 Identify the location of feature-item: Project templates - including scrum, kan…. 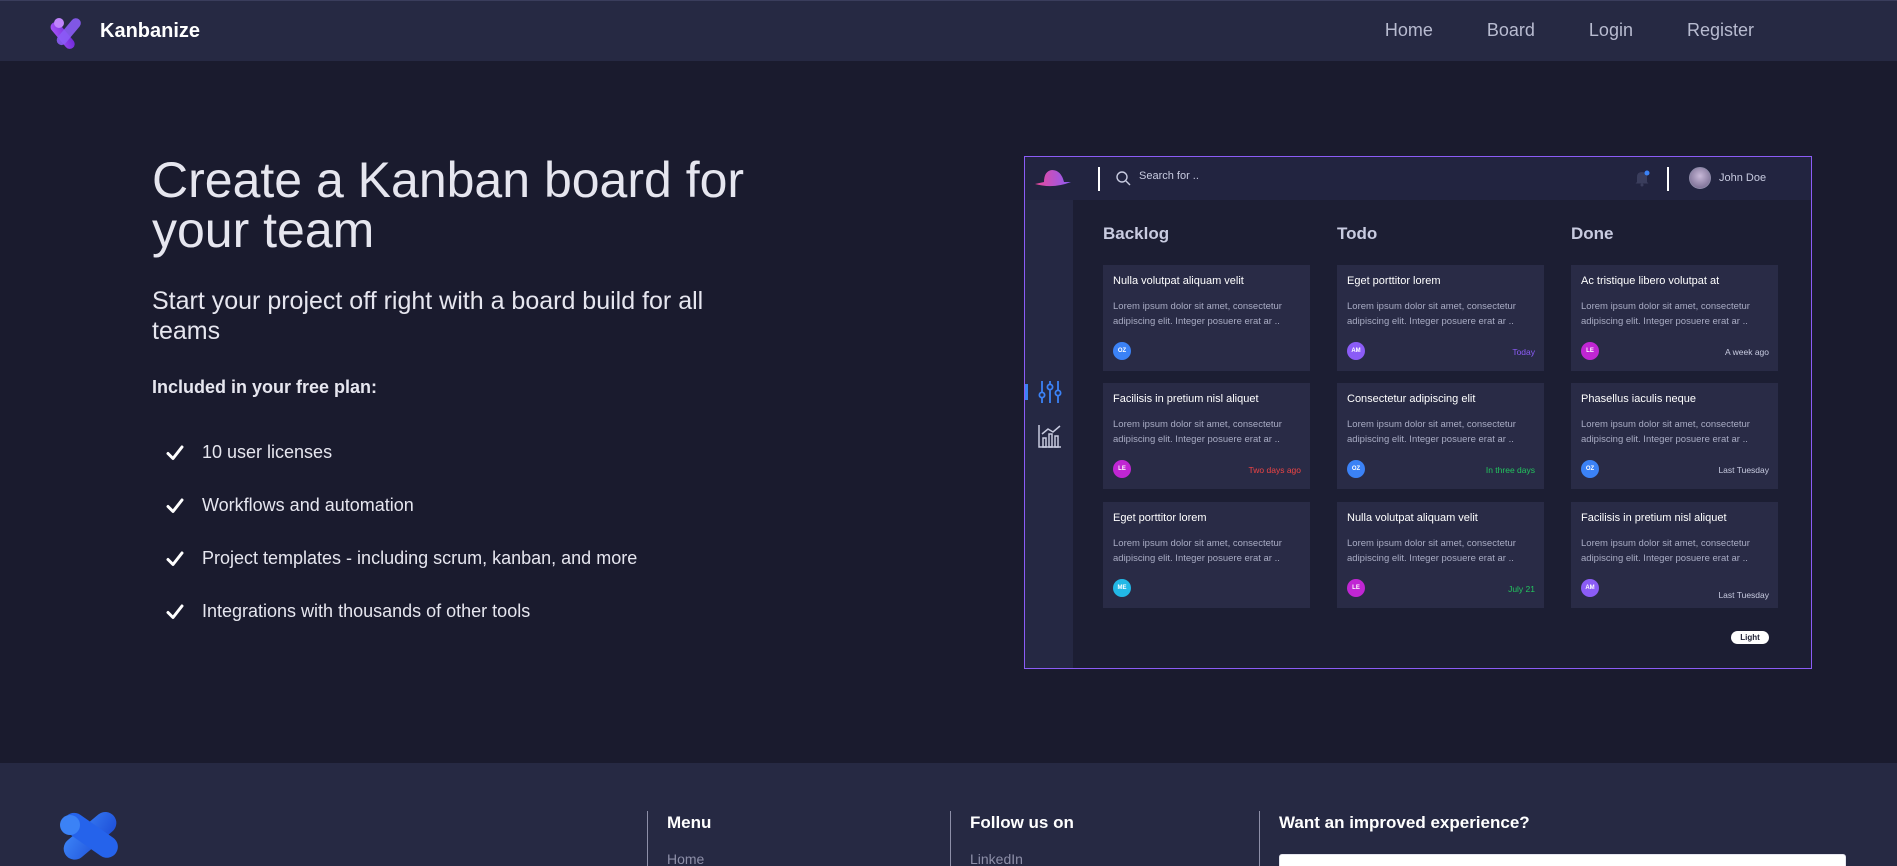
(401, 558).